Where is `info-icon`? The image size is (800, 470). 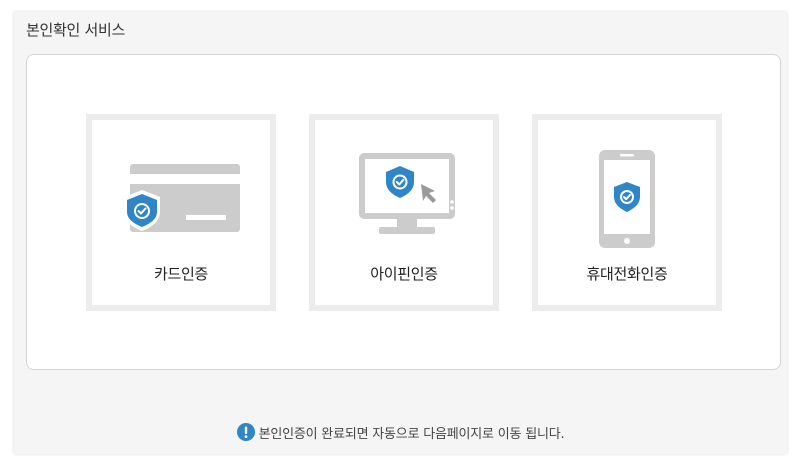
info-icon is located at coordinates (245, 432).